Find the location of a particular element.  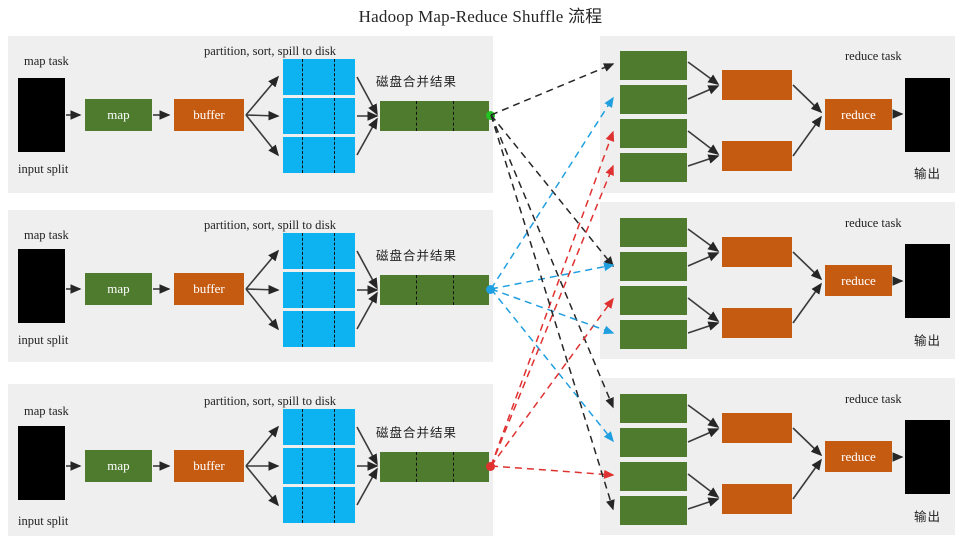

map-box-2: map is located at coordinates (118, 289).